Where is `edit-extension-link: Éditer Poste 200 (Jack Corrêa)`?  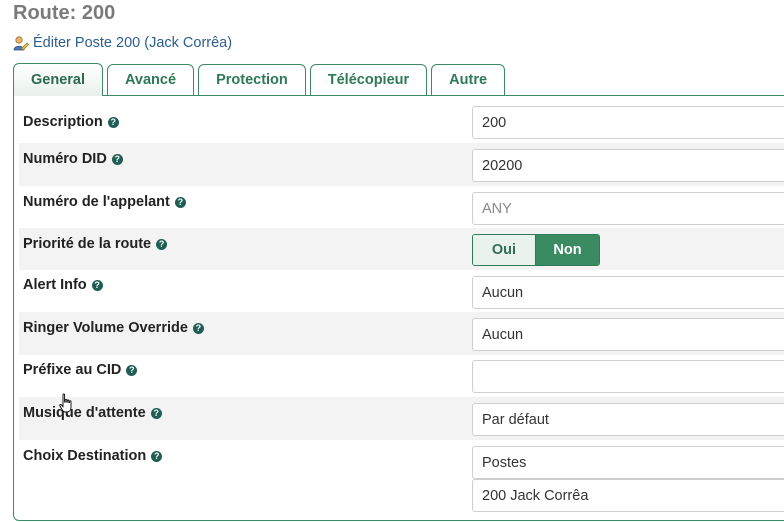 edit-extension-link: Éditer Poste 200 (Jack Corrêa) is located at coordinates (122, 43).